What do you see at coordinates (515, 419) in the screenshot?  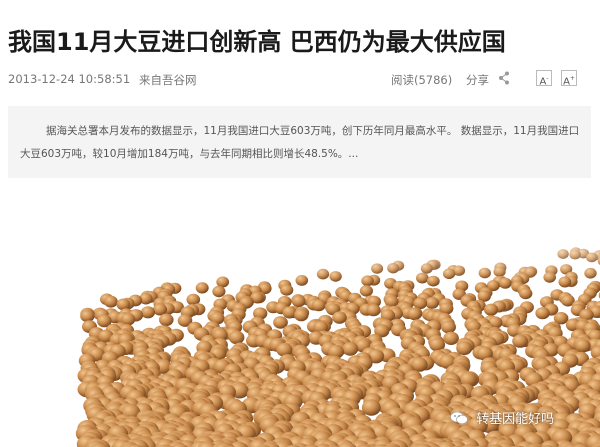 I see `watermark-text: 转基因能好吗` at bounding box center [515, 419].